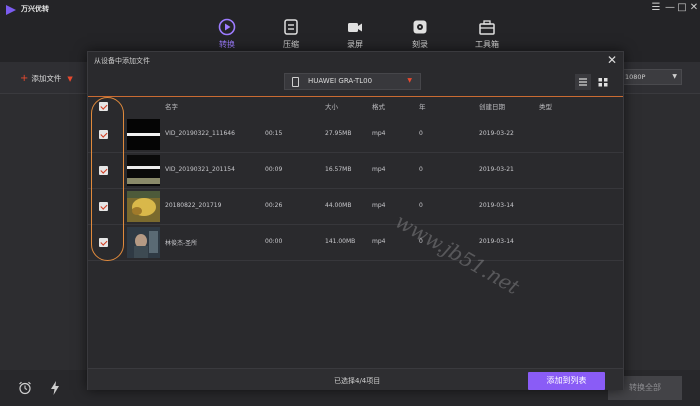  What do you see at coordinates (274, 241) in the screenshot?
I see `file-duration: 00:00` at bounding box center [274, 241].